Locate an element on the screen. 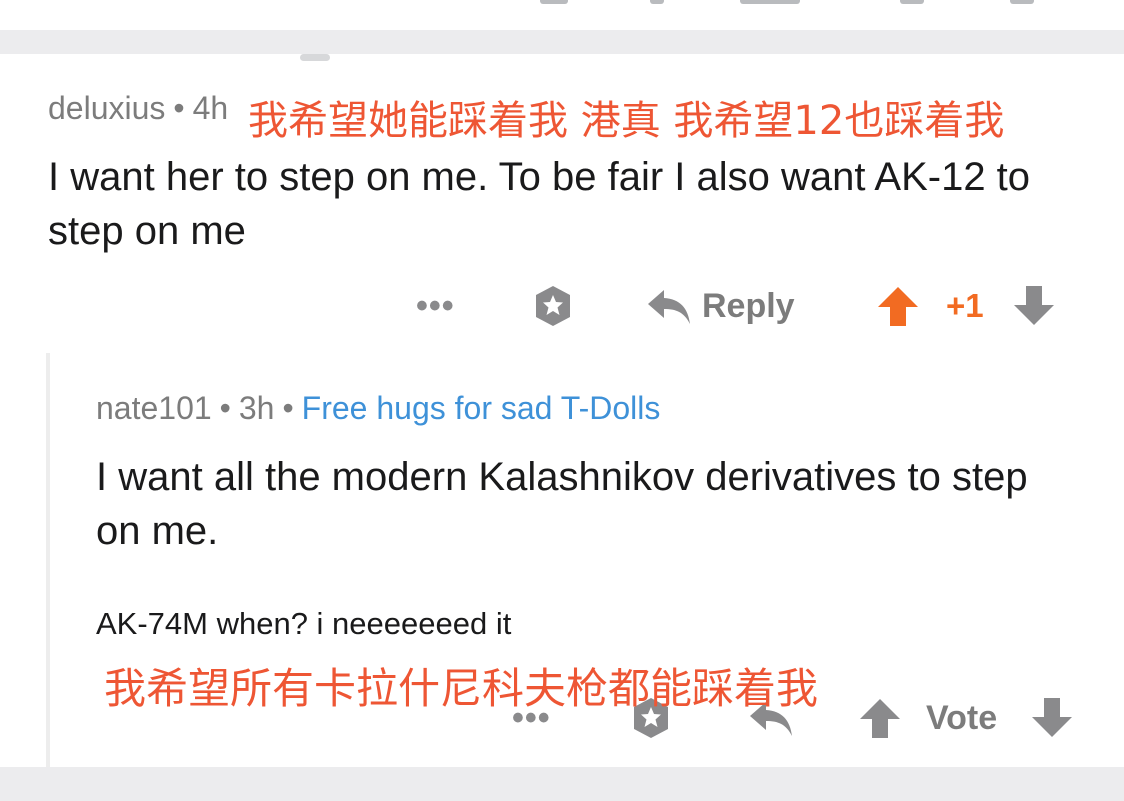  comment-action-bar: ••• Reply +1 is located at coordinates (562, 306).